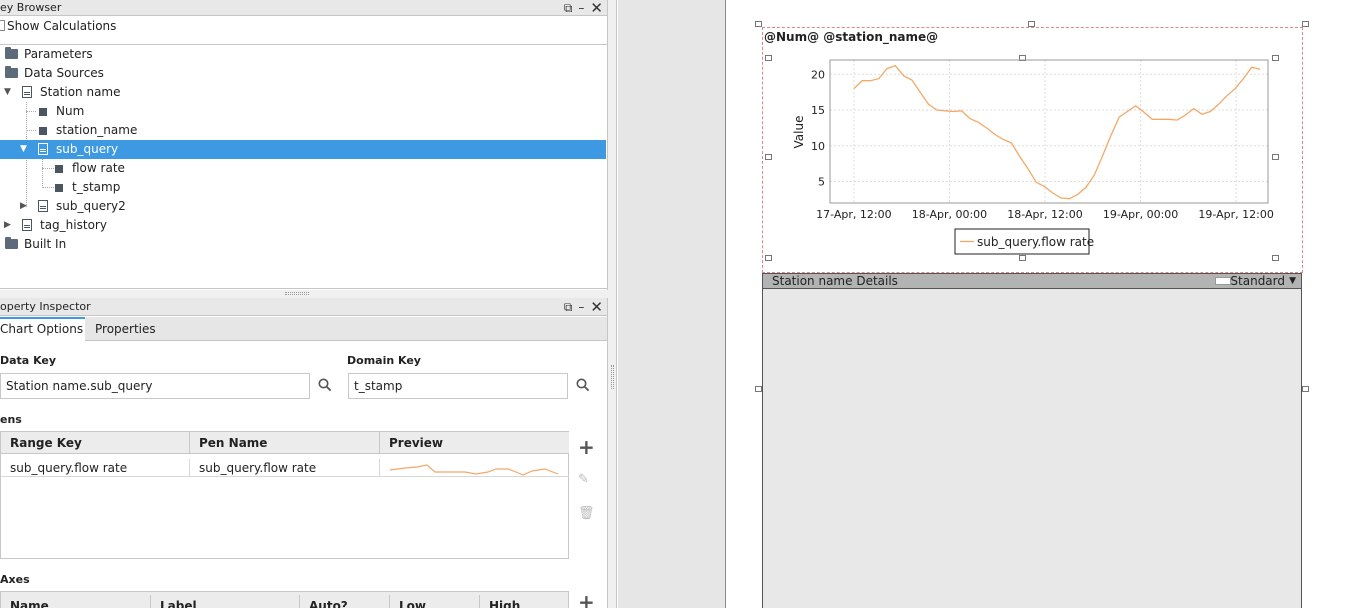 This screenshot has width=1347, height=608. What do you see at coordinates (76, 601) in the screenshot?
I see `axes-header-name: Name` at bounding box center [76, 601].